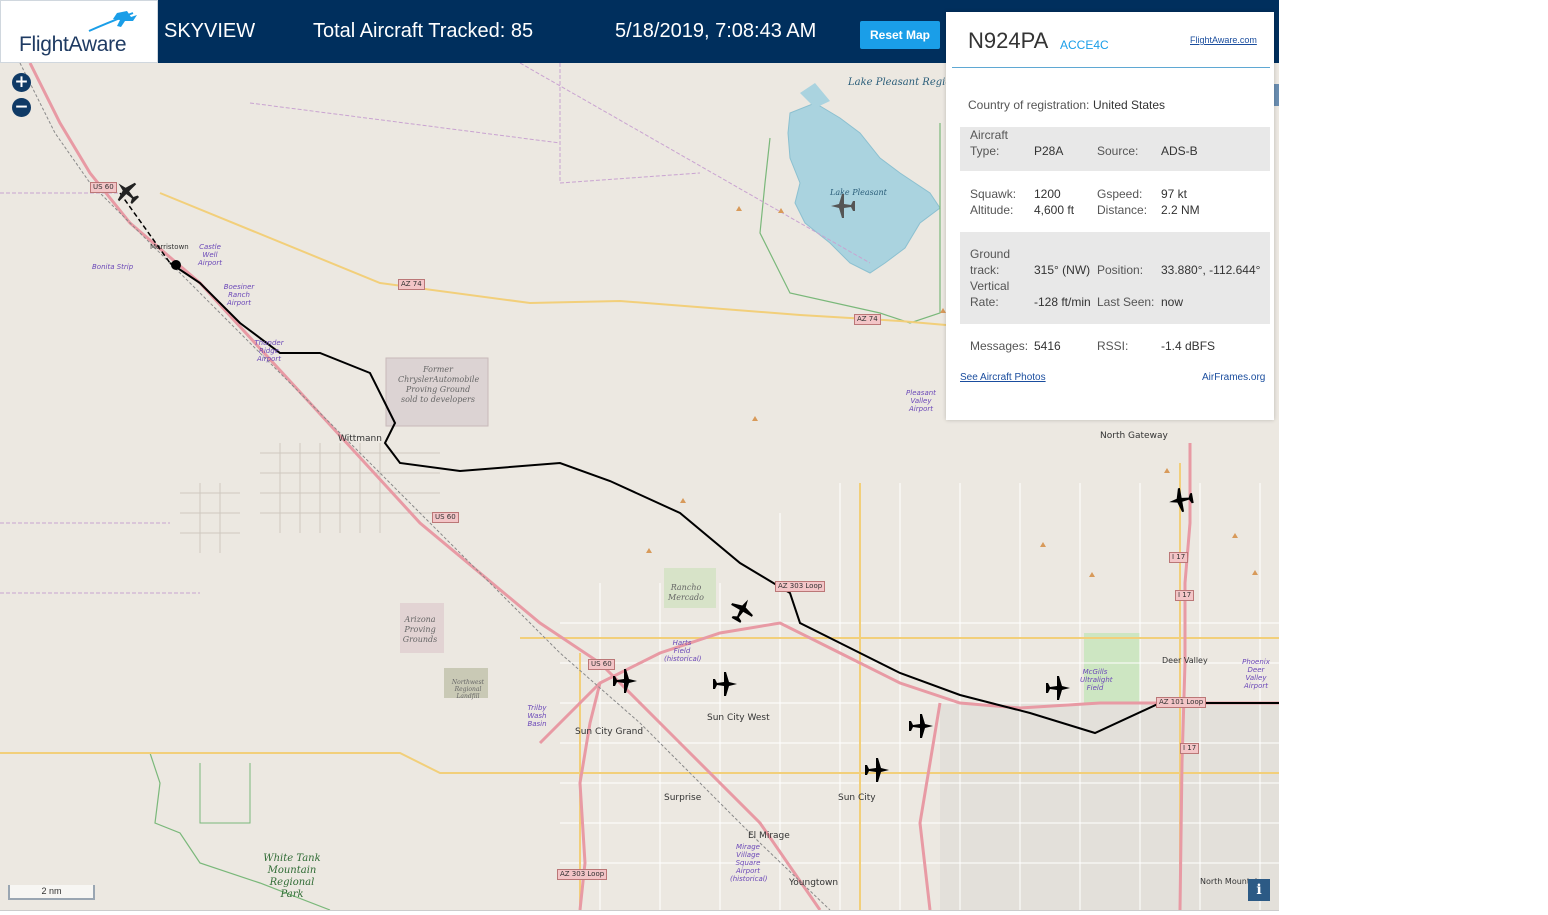 The width and height of the screenshot is (1548, 915). Describe the element at coordinates (210, 255) in the screenshot. I see `castle-well-airport-label: Castle Well Airport` at that location.